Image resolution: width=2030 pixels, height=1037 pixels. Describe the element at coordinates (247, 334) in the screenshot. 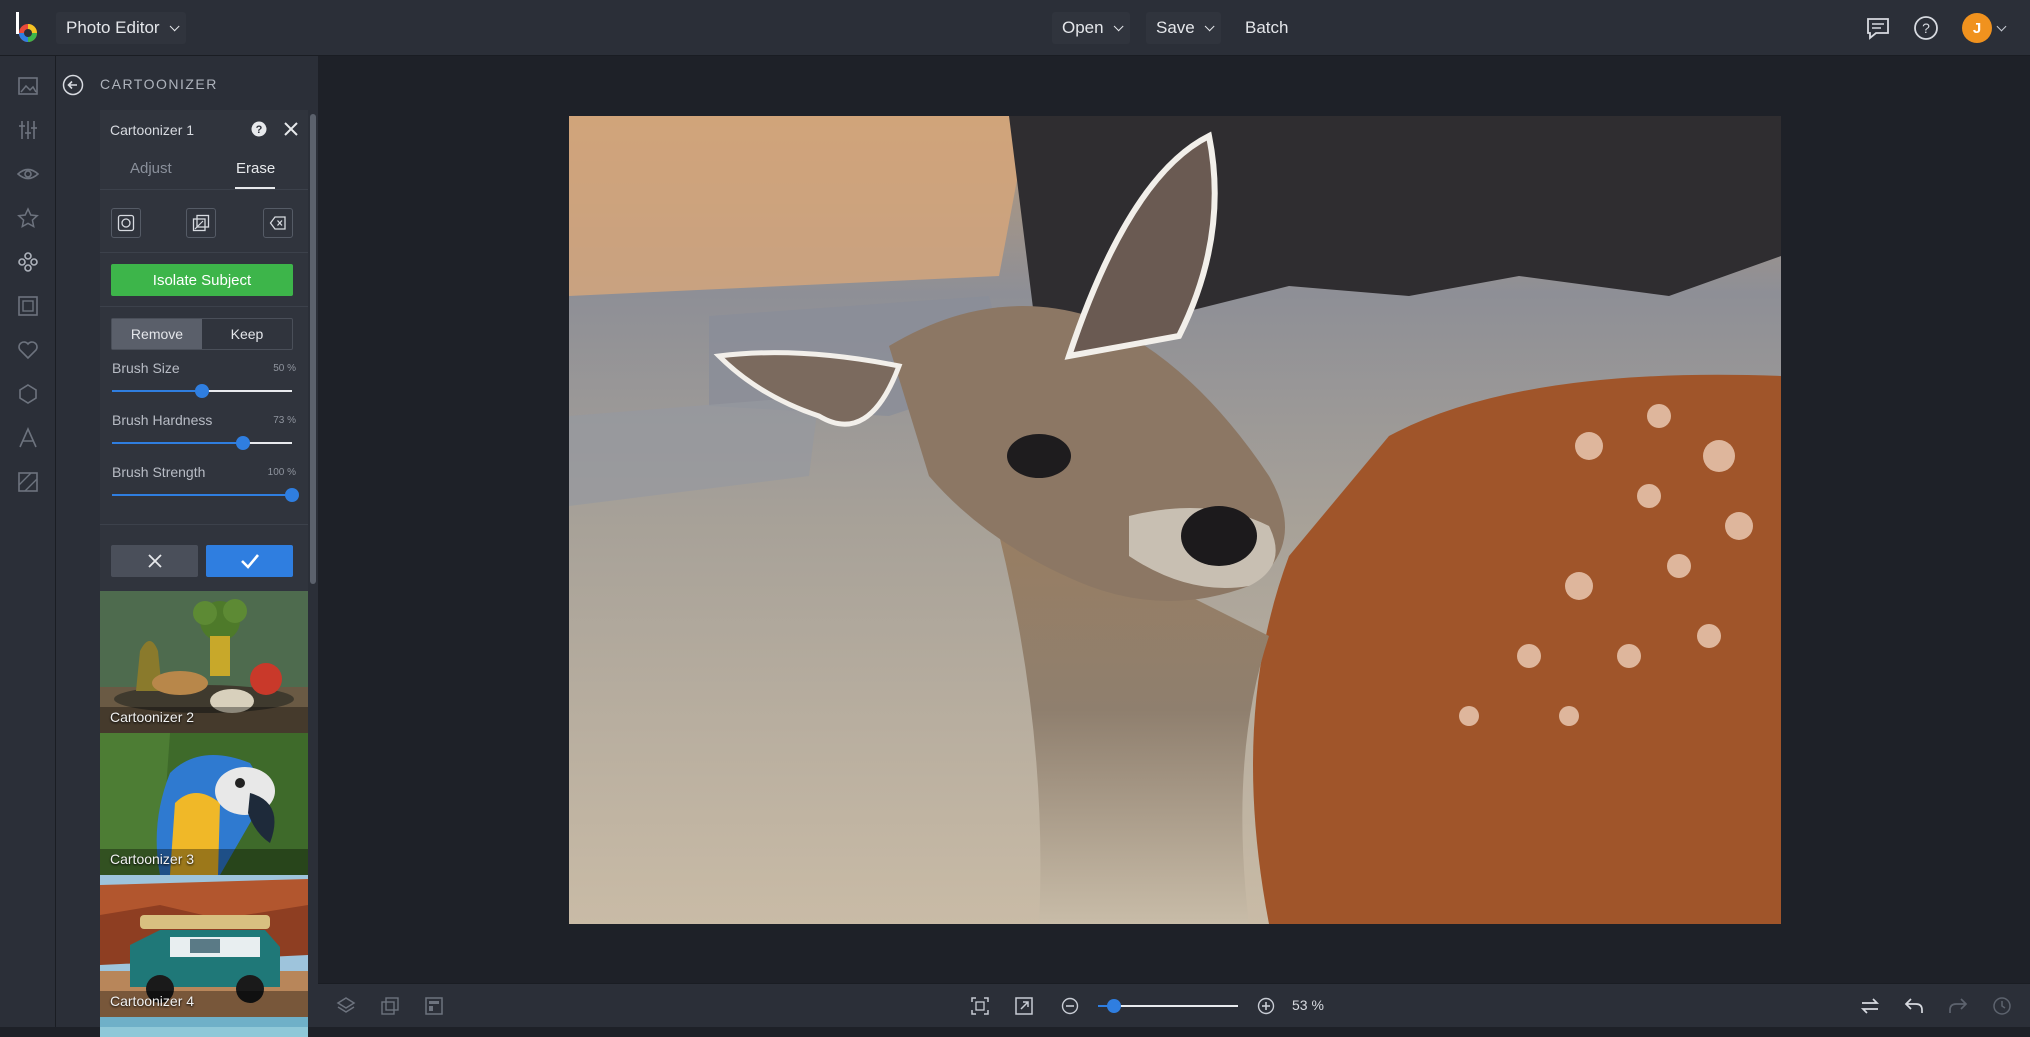

I see `keep-mode-button: Keep` at that location.